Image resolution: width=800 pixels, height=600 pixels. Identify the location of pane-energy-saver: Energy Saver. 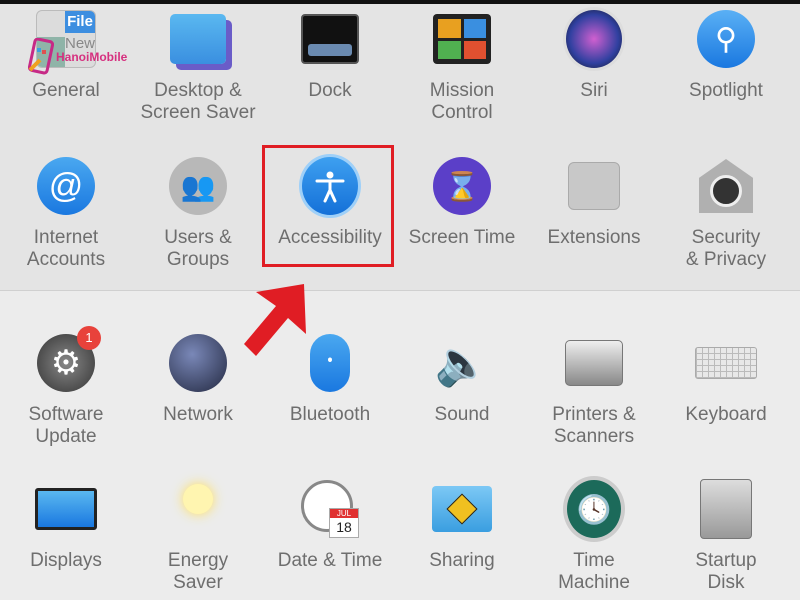
(198, 536).